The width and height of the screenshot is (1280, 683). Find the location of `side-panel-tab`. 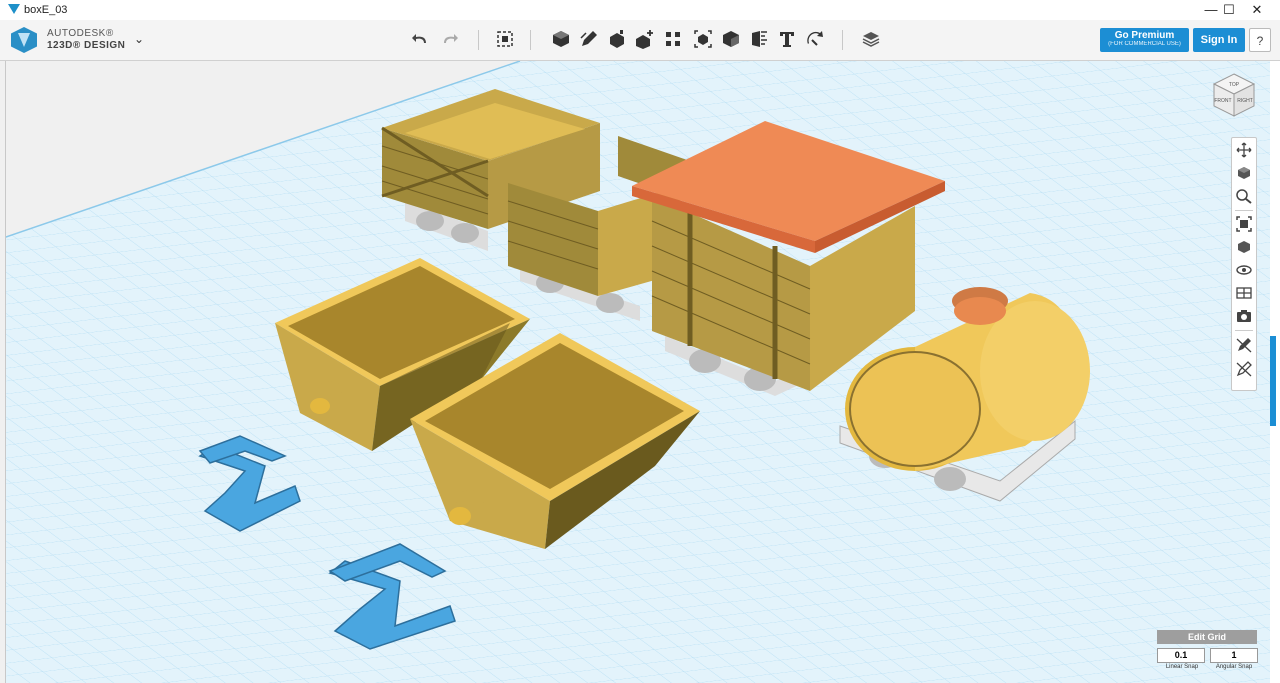

side-panel-tab is located at coordinates (1273, 381).